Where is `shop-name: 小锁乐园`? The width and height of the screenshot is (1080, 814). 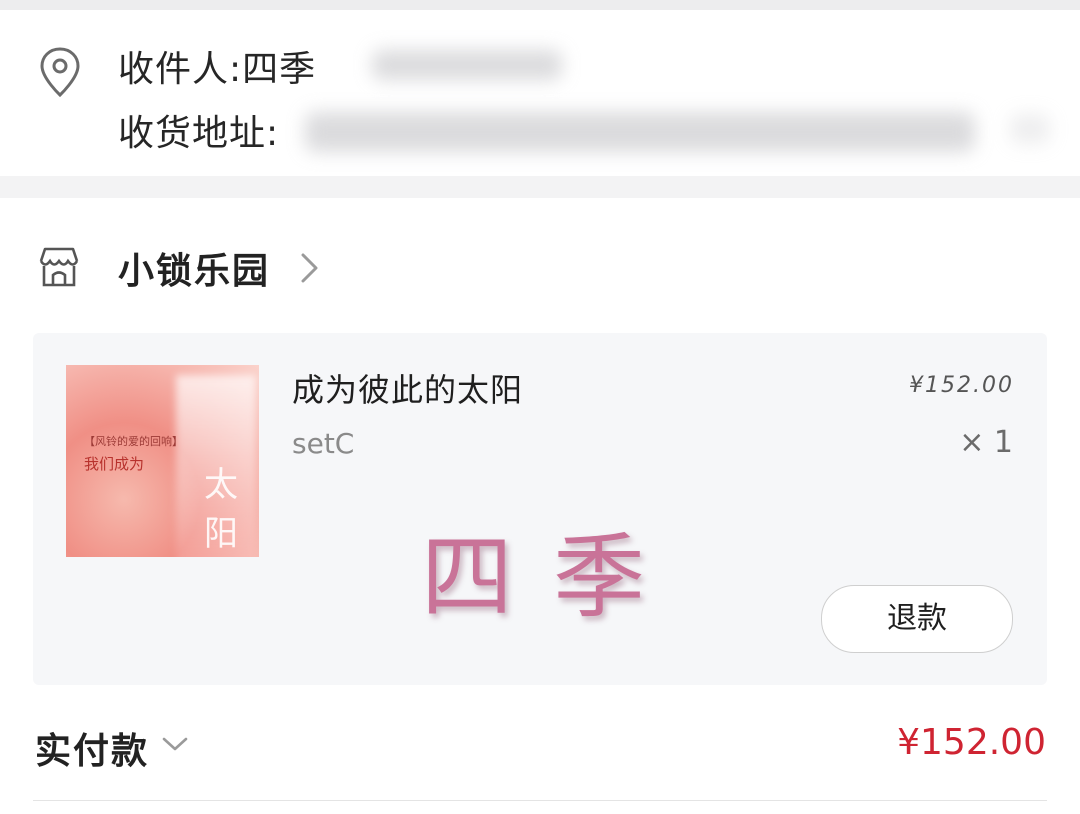 shop-name: 小锁乐园 is located at coordinates (194, 268).